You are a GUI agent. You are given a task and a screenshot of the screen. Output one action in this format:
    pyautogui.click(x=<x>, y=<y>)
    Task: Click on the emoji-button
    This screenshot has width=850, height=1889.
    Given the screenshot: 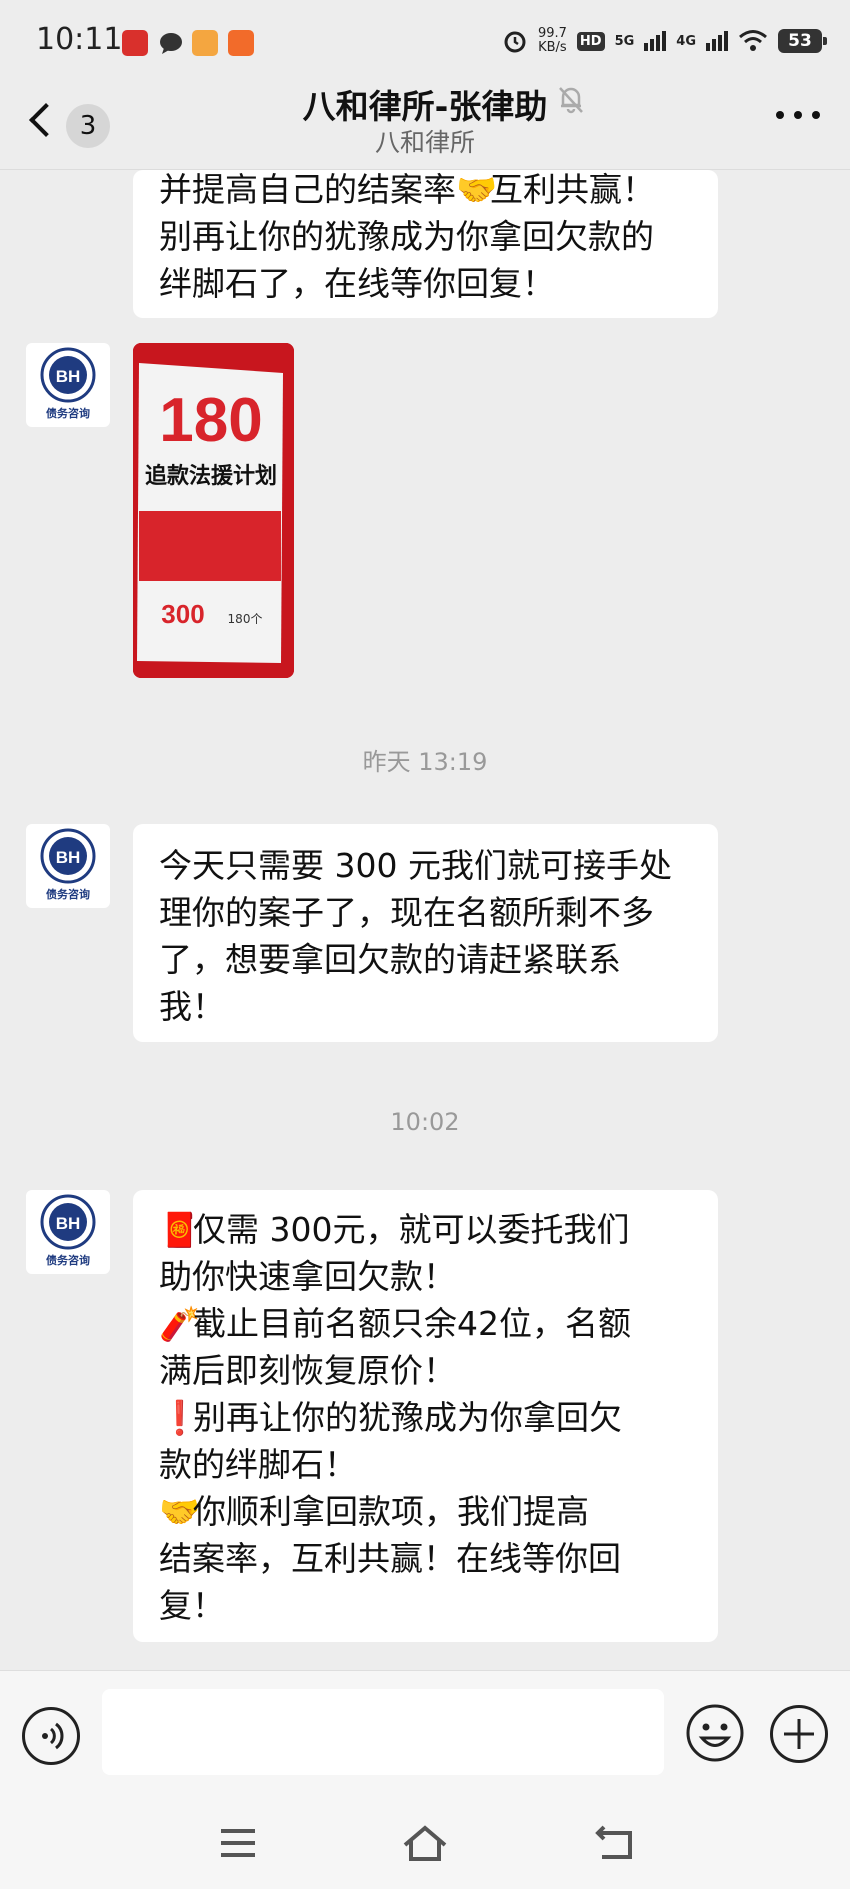 What is the action you would take?
    pyautogui.click(x=715, y=1733)
    